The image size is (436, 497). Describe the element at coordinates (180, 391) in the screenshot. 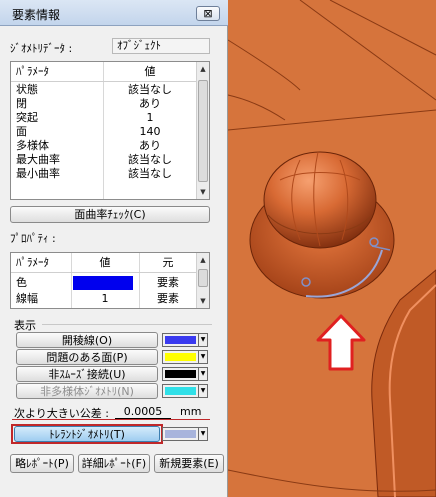

I see `non-manifold-color` at that location.